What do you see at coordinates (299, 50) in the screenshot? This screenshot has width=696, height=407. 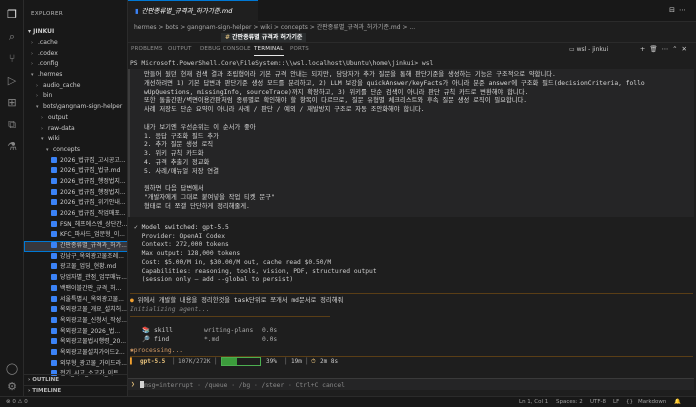 I see `tab-ports: PORTS` at bounding box center [299, 50].